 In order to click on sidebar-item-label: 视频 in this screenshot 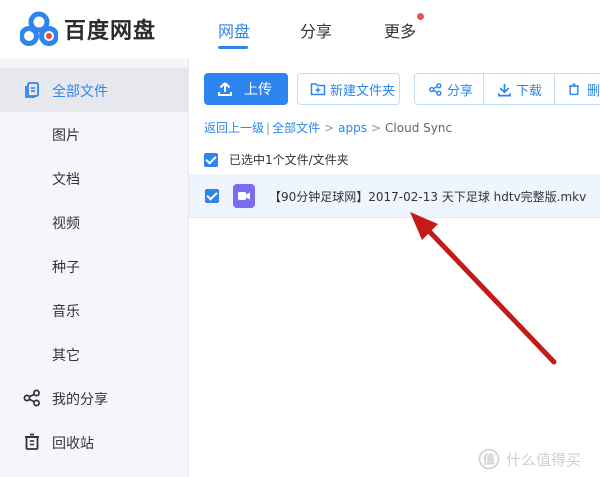, I will do `click(66, 224)`.